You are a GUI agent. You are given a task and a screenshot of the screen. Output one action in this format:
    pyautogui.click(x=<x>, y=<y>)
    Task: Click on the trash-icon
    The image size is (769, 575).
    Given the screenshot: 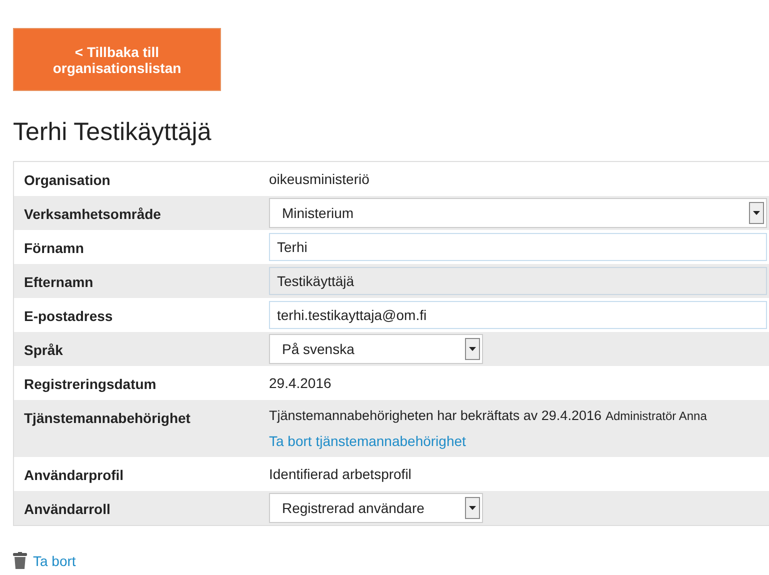 What is the action you would take?
    pyautogui.click(x=20, y=560)
    